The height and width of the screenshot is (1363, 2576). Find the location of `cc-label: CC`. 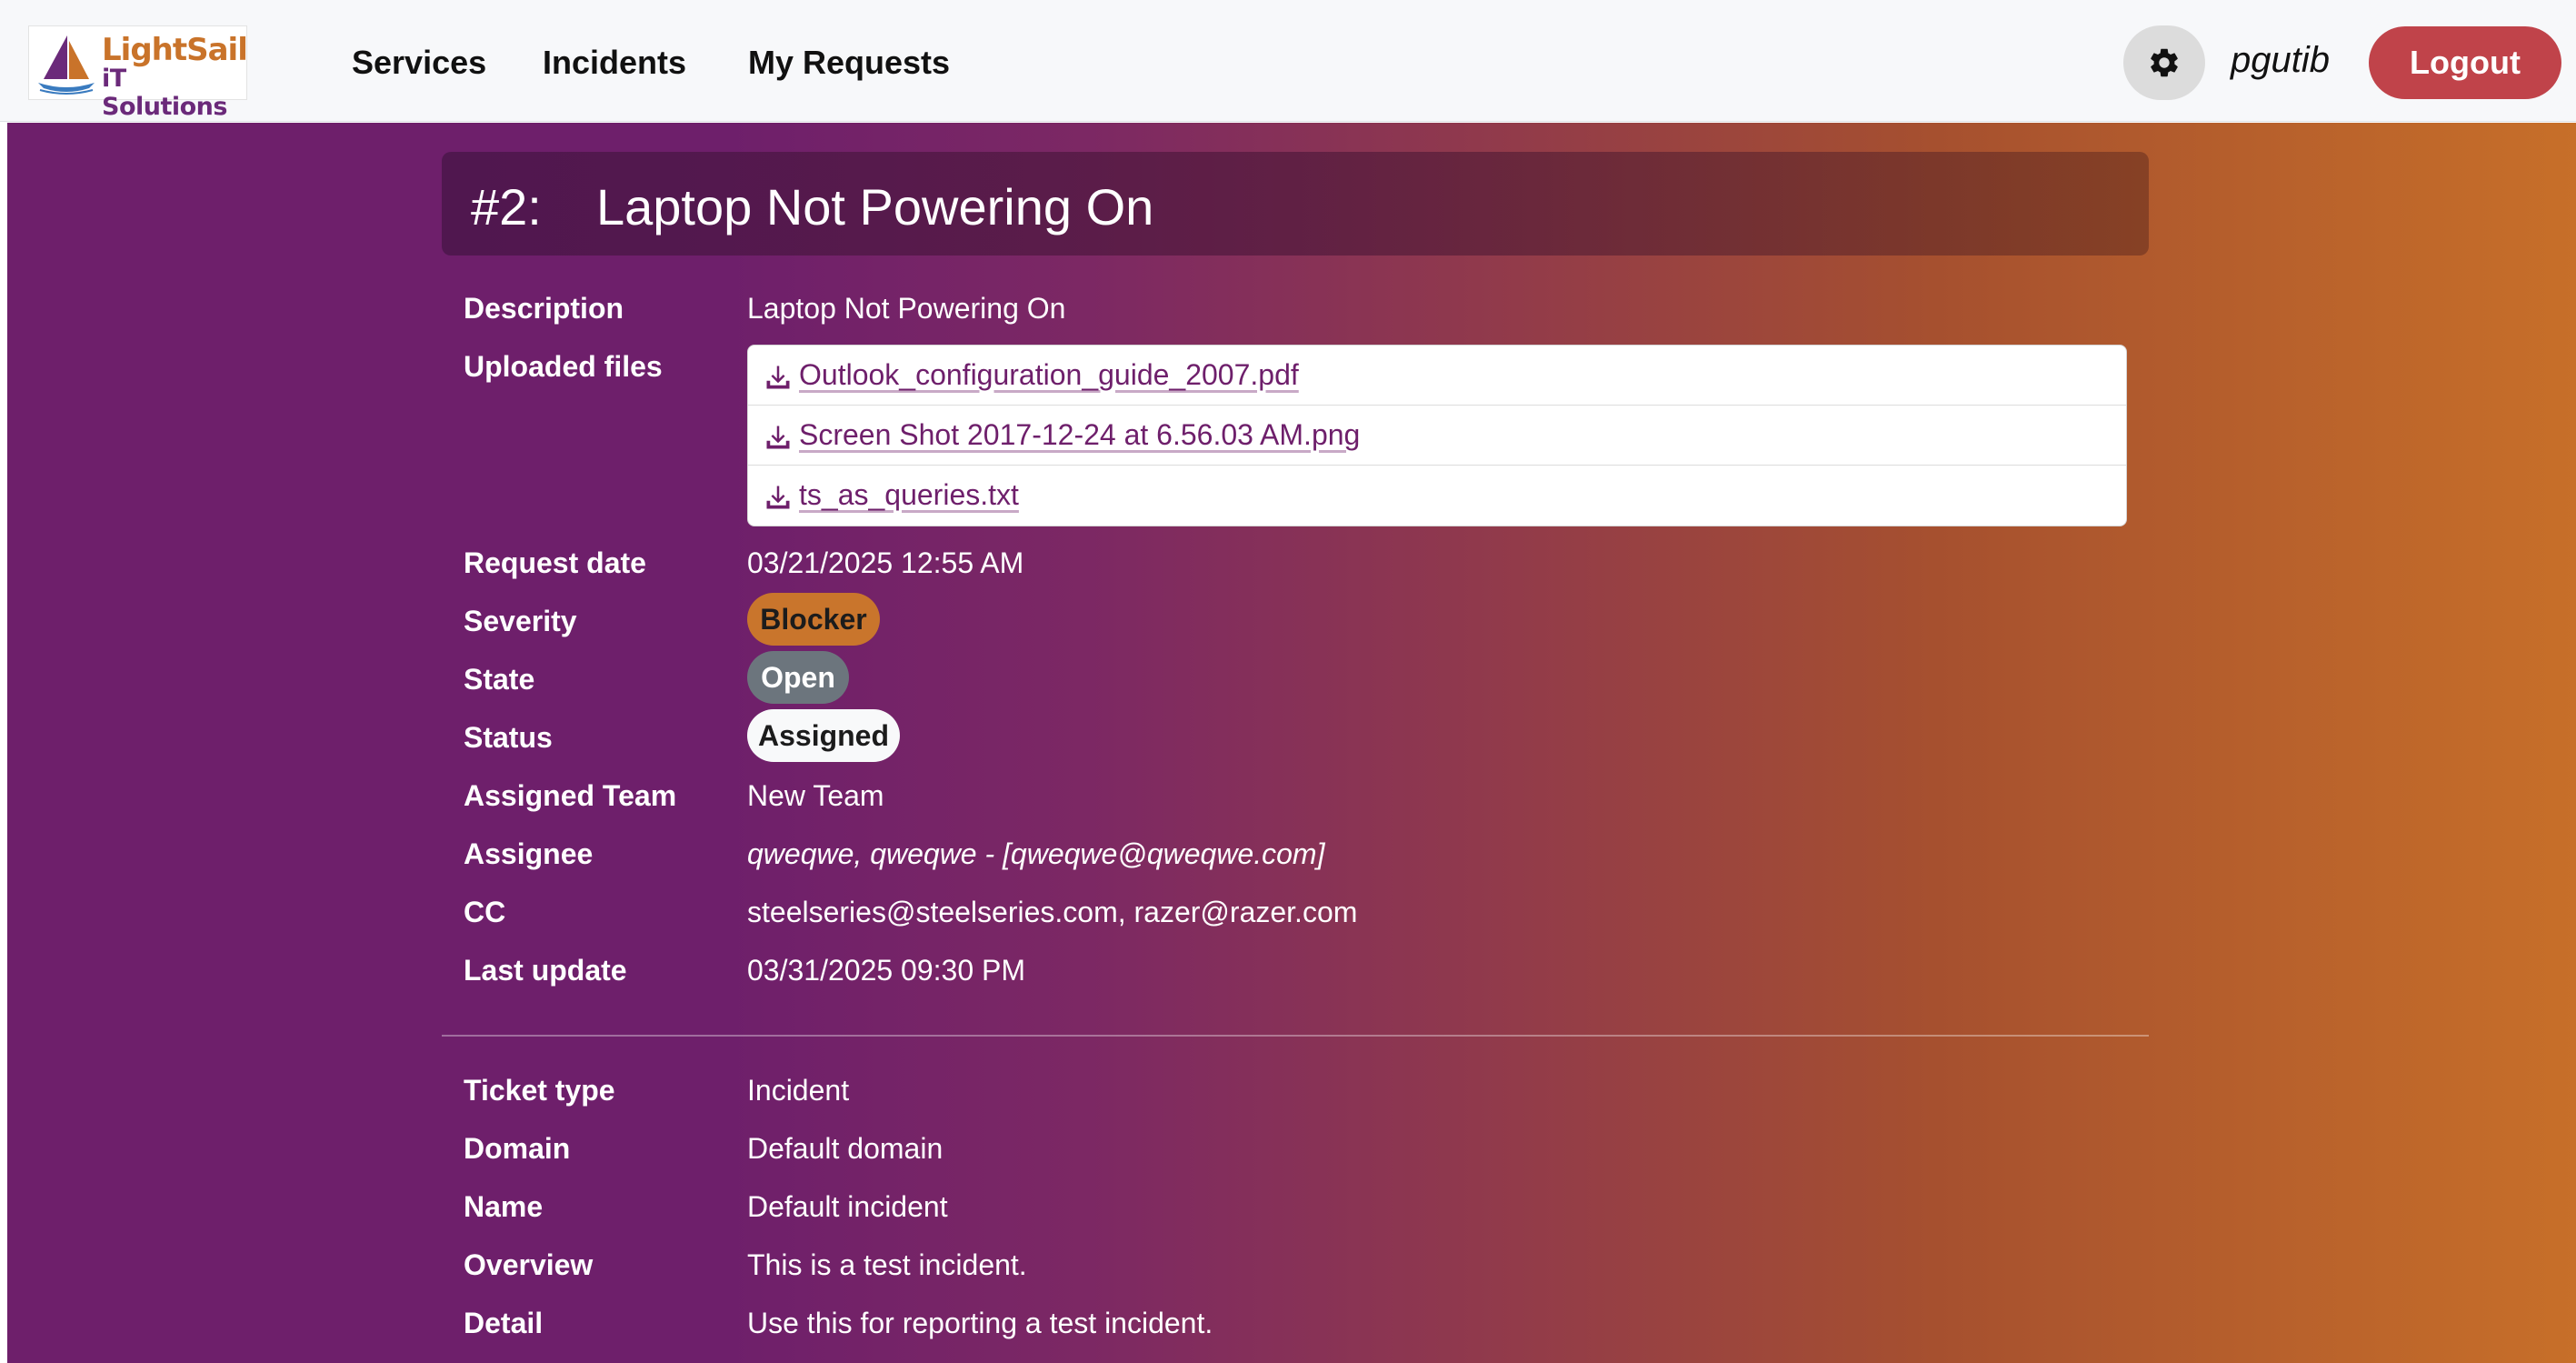

cc-label: CC is located at coordinates (485, 912).